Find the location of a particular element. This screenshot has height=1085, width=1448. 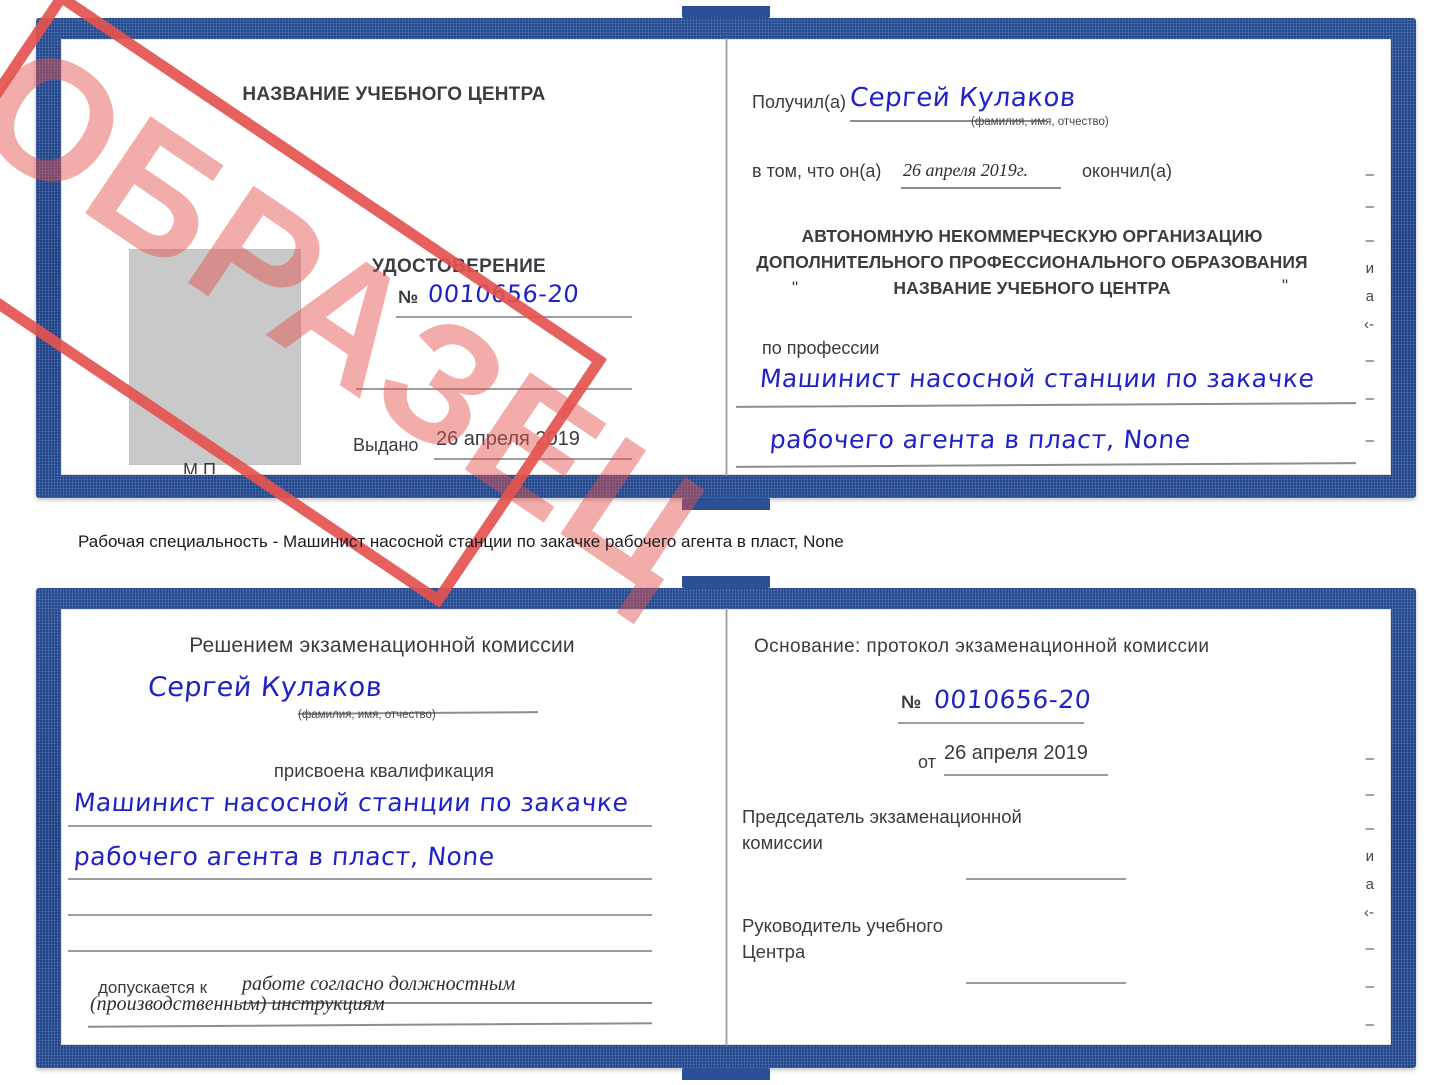

finished-label: окончил(а) is located at coordinates (1127, 171).